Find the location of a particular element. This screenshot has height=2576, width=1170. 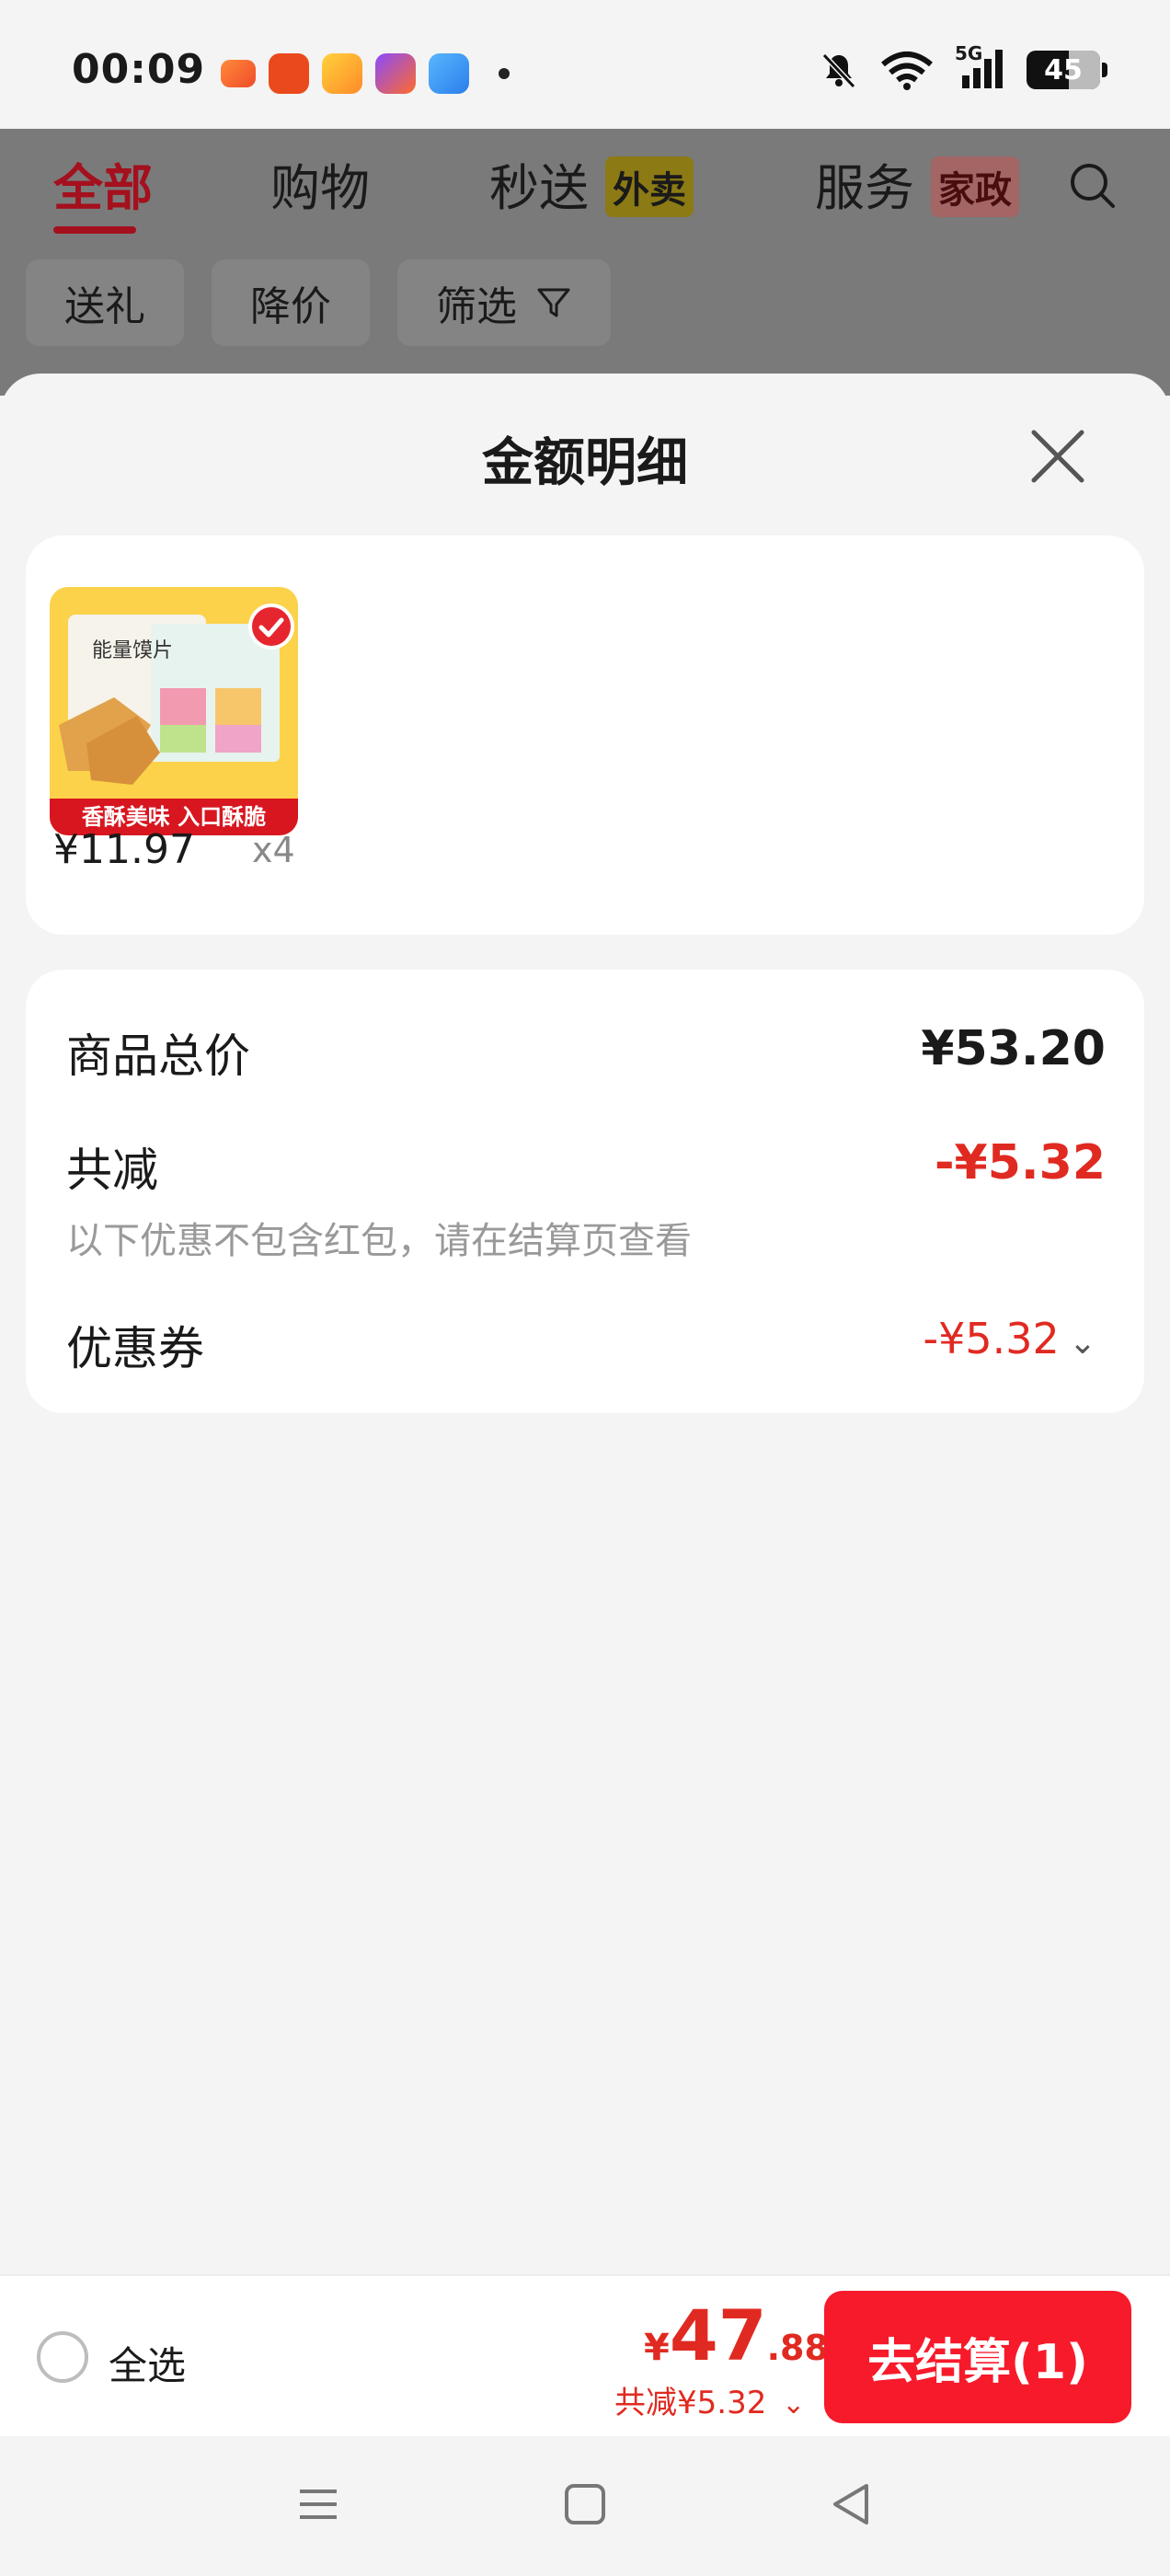

discount-details-toggle: 共减¥5.32 ⌄ is located at coordinates (709, 2399).